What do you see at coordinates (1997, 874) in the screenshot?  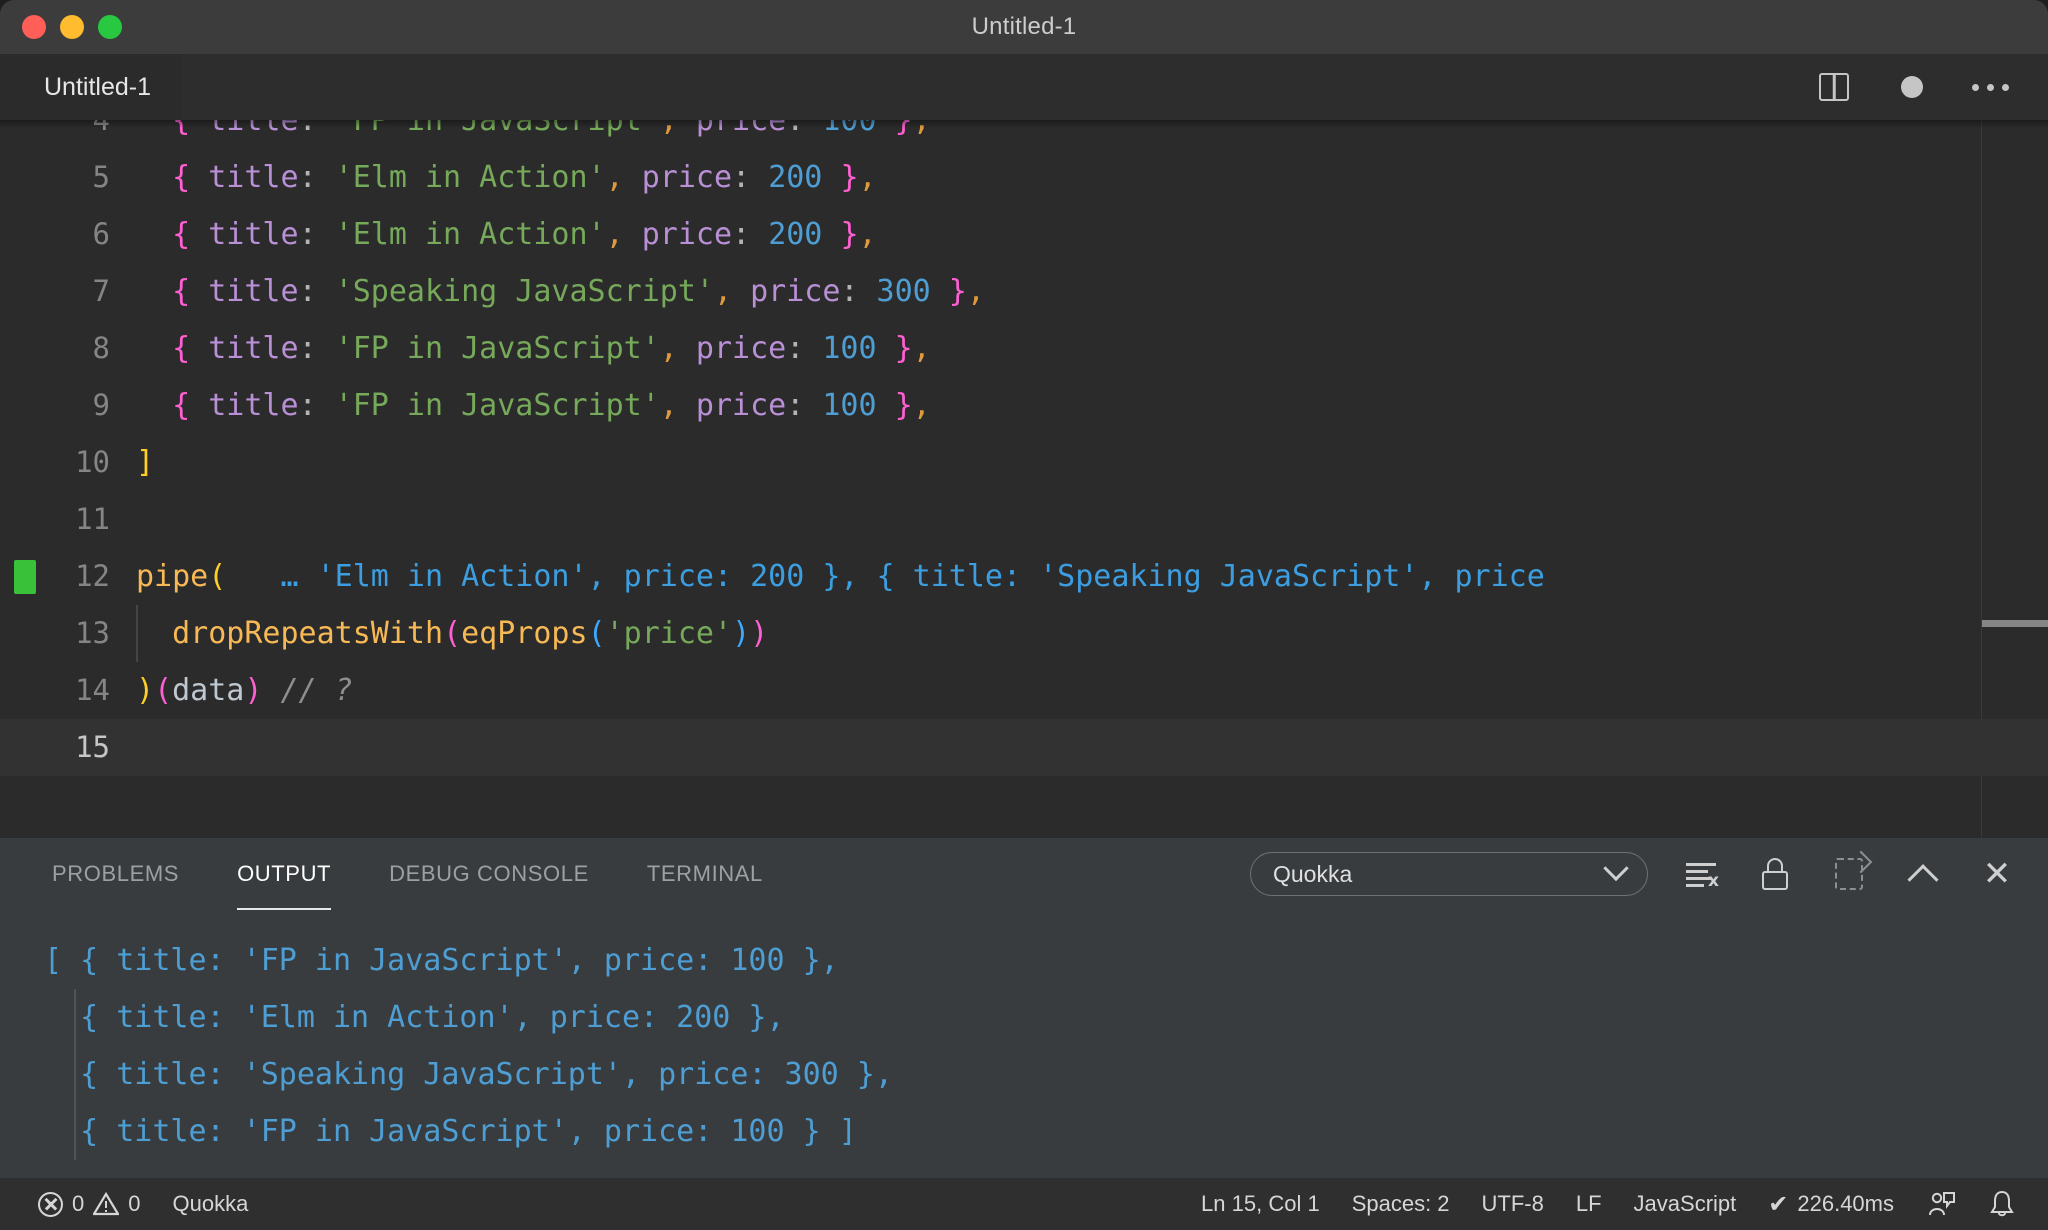 I see `close-panel-button: ✕` at bounding box center [1997, 874].